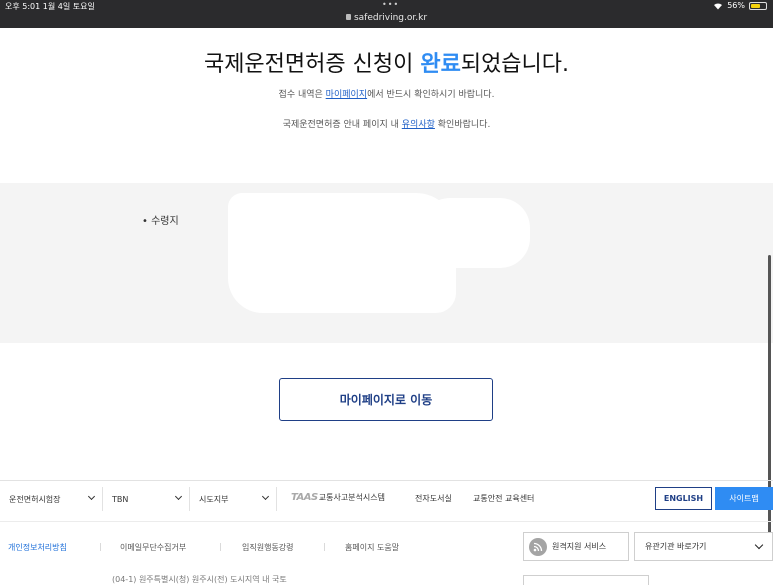  I want to click on status-time: 오후 5:01 1월 4일 토요일, so click(50, 6).